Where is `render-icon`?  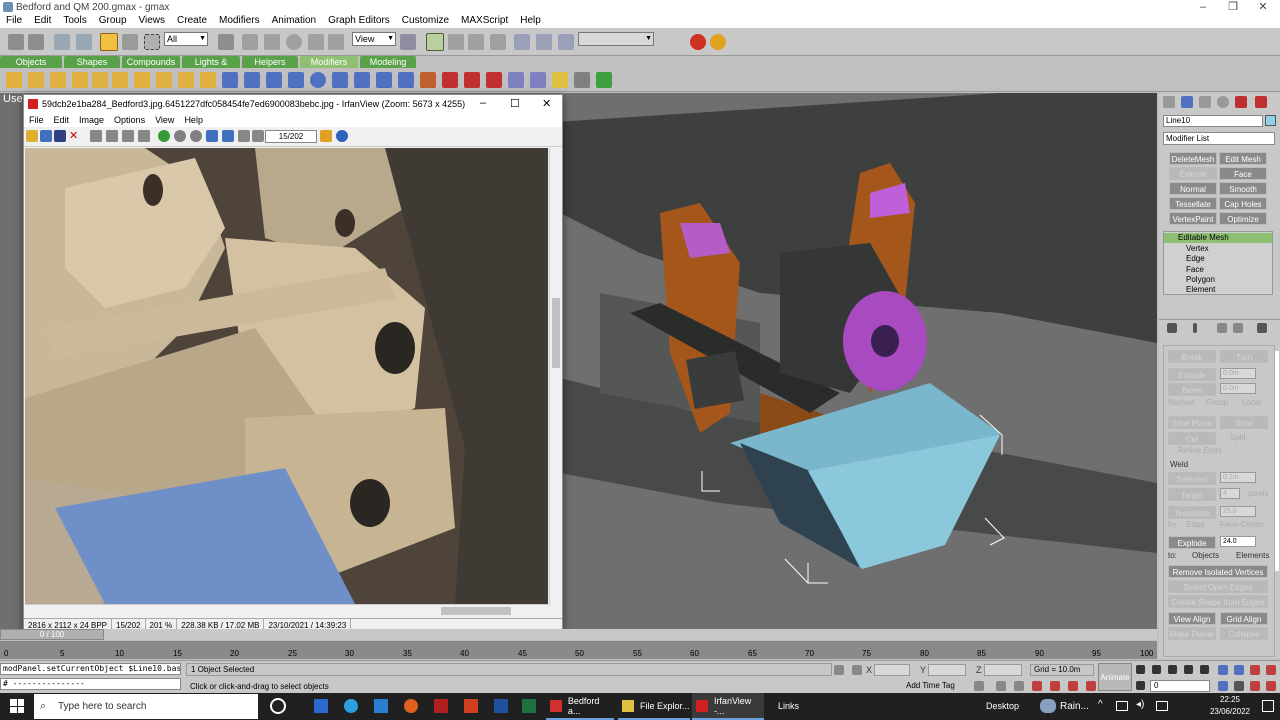
render-icon is located at coordinates (718, 42).